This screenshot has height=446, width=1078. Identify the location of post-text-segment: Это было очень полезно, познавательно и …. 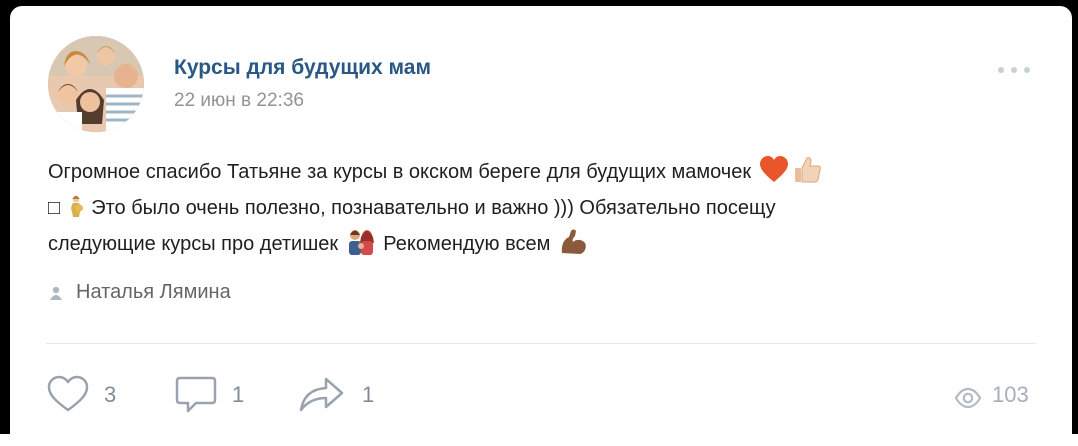
(433, 208).